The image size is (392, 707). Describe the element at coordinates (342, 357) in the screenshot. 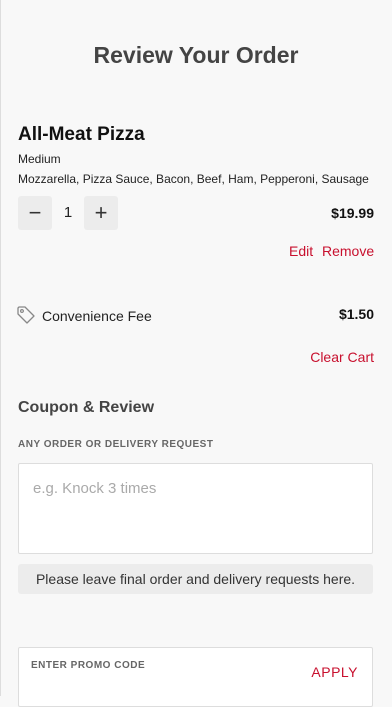

I see `clear-cart-link: Clear Cart` at that location.